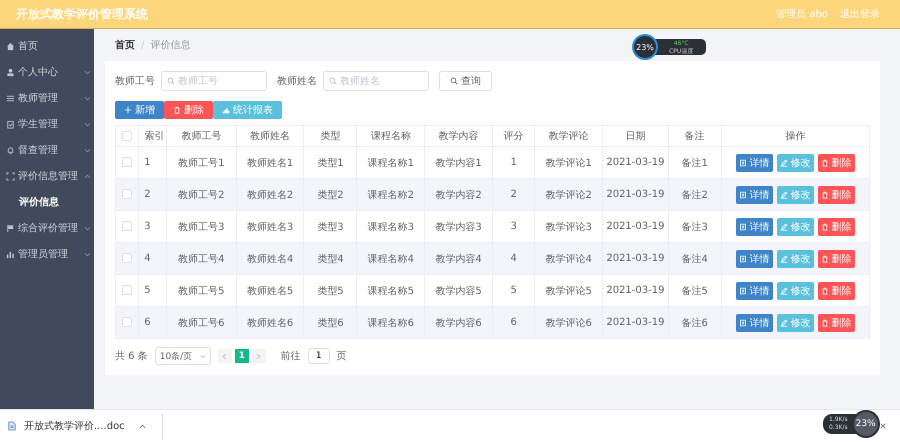 The width and height of the screenshot is (900, 442). What do you see at coordinates (391, 323) in the screenshot?
I see `table-cell: 课程名称6` at bounding box center [391, 323].